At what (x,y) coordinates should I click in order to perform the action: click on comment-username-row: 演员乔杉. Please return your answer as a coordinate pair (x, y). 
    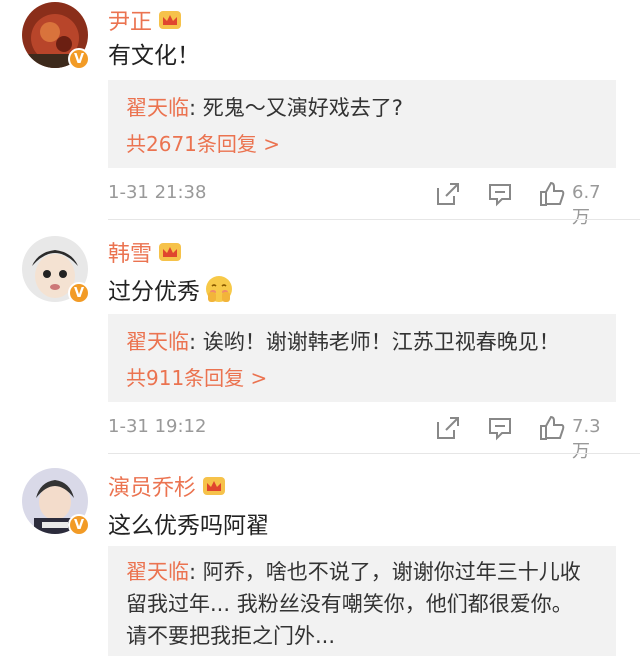
    Looking at the image, I should click on (167, 486).